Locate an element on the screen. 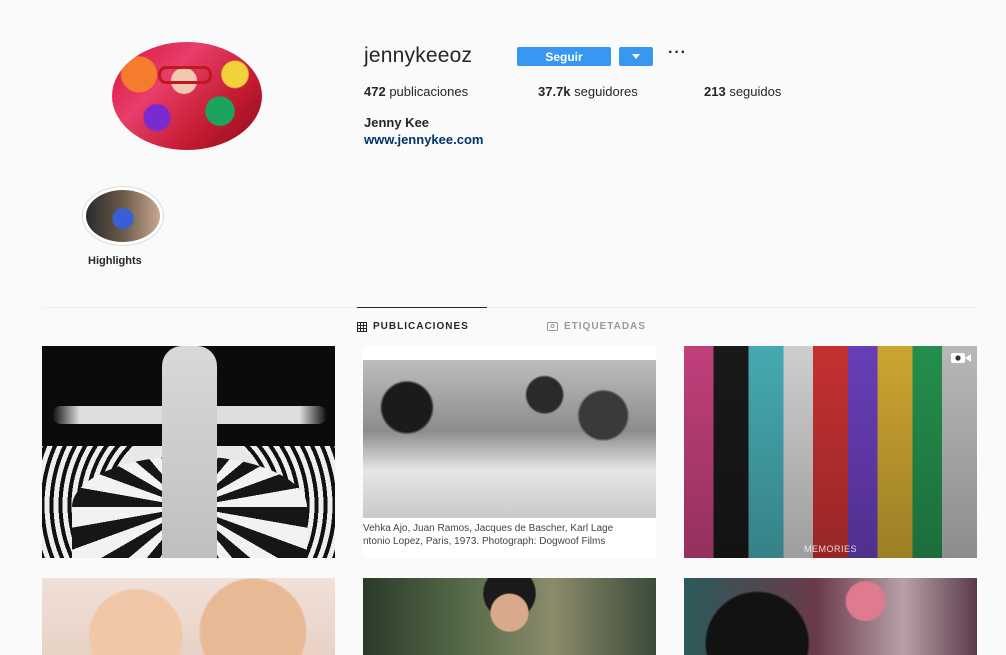 Image resolution: width=1006 pixels, height=655 pixels. profile-avatar is located at coordinates (187, 96).